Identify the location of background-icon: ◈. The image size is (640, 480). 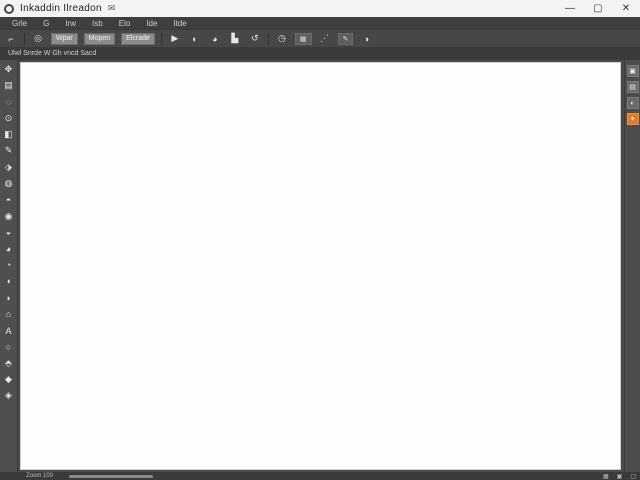
(9, 396).